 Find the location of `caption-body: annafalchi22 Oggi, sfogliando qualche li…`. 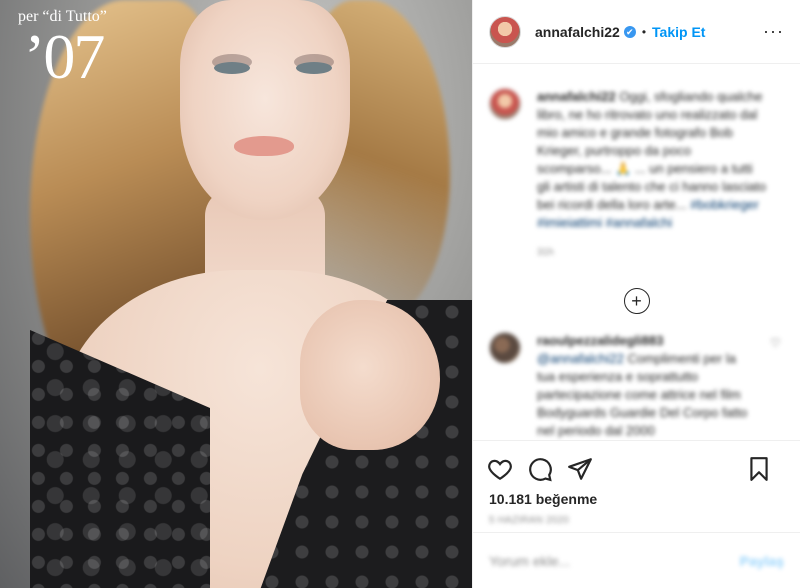

caption-body: annafalchi22 Oggi, sfogliando qualche li… is located at coordinates (652, 175).